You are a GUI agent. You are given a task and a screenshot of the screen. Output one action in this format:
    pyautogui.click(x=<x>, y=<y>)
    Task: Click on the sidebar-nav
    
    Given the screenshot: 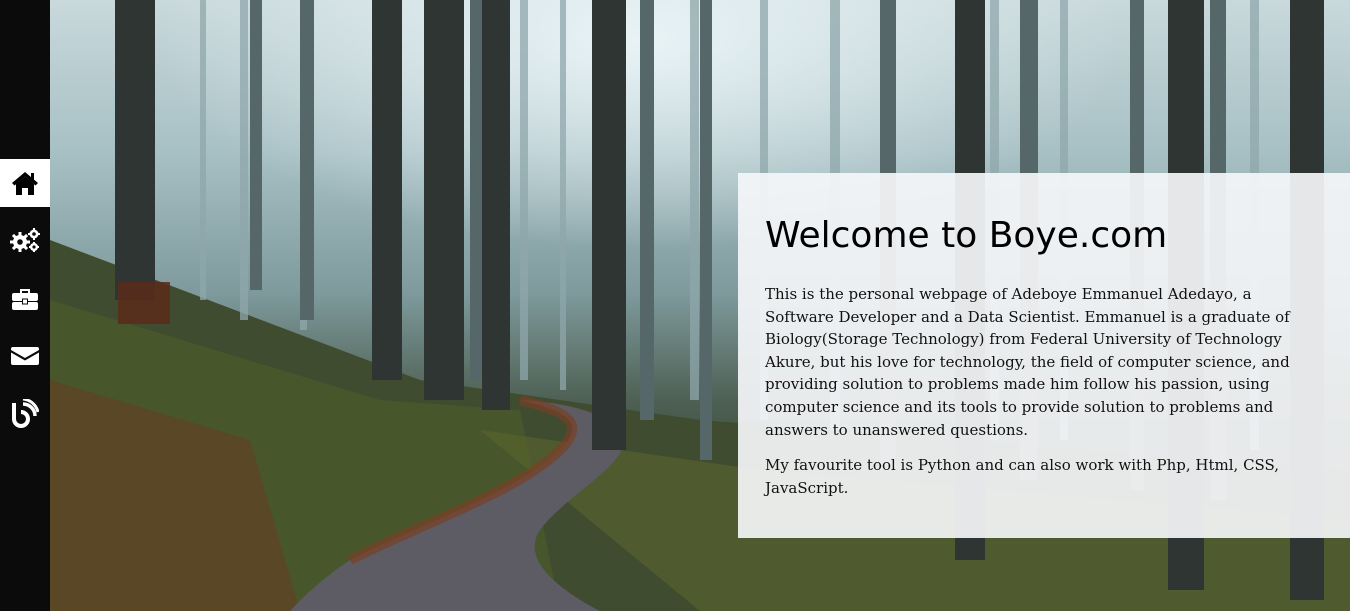 What is the action you would take?
    pyautogui.click(x=25, y=305)
    